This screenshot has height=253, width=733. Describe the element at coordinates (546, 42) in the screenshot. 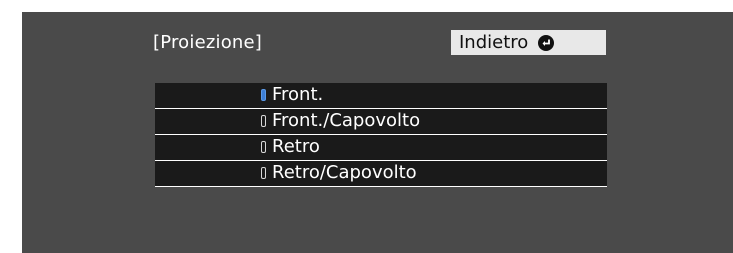

I see `return-arrow-icon` at that location.